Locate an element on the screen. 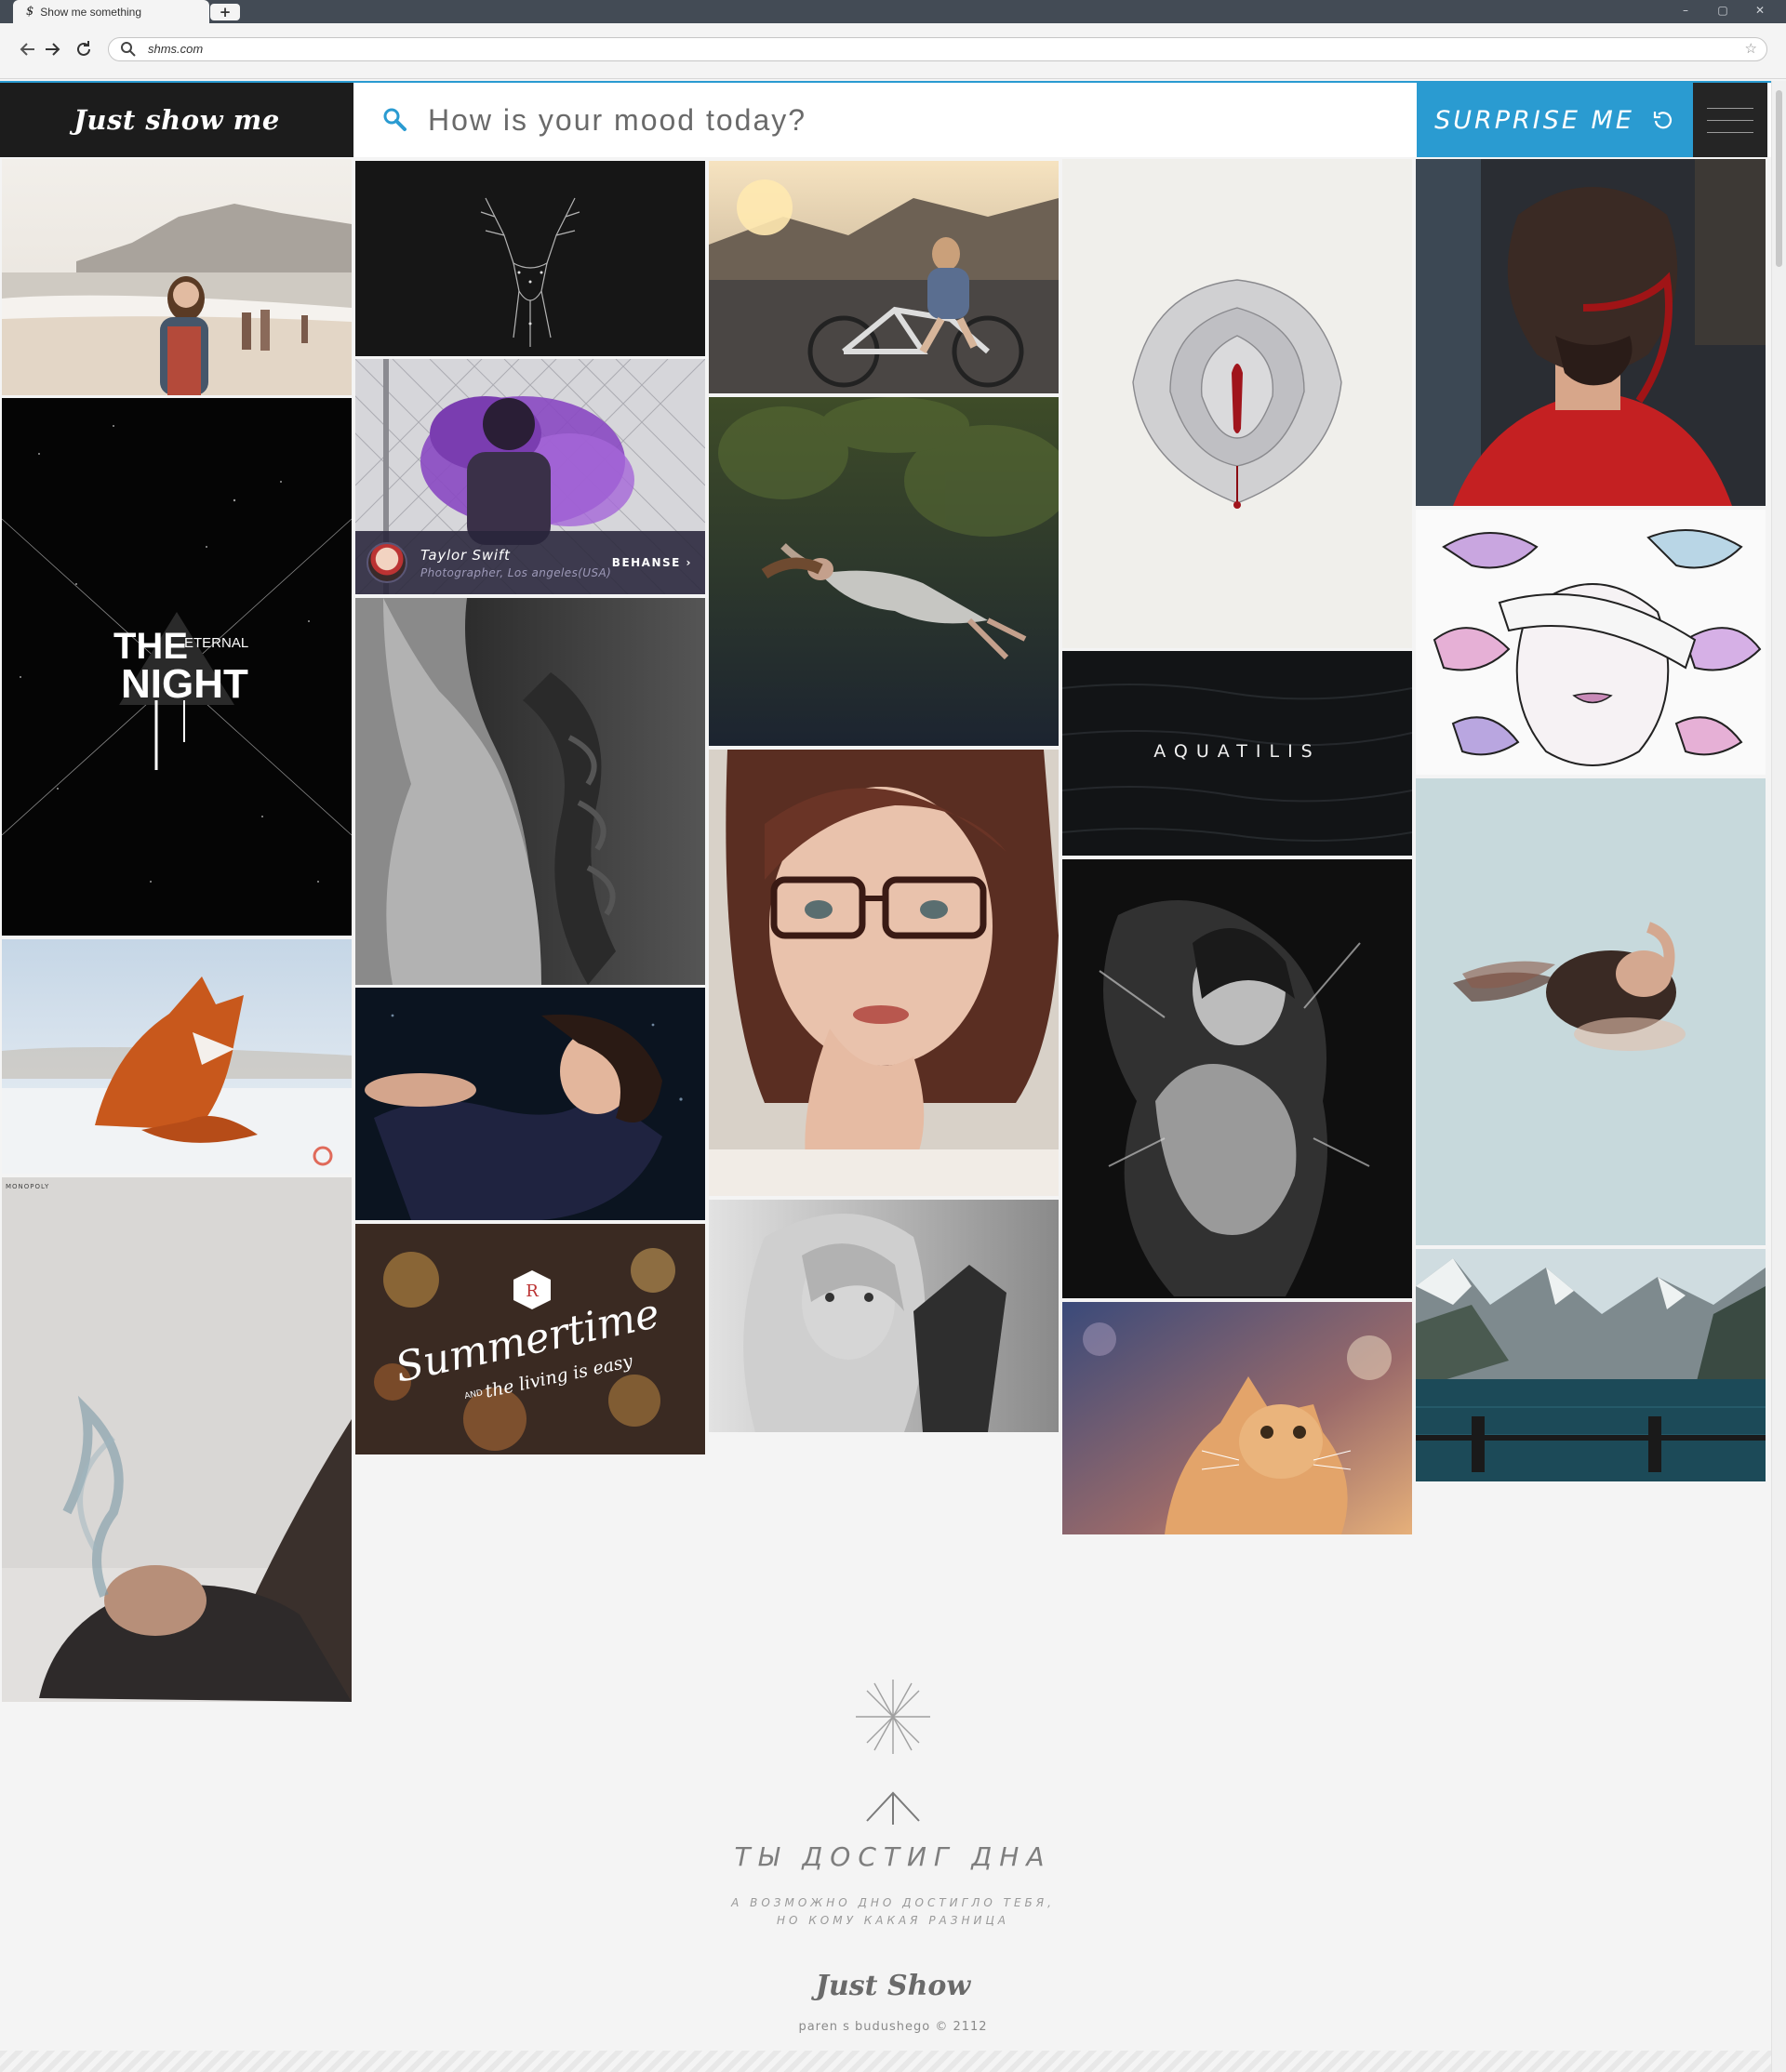 This screenshot has width=1786, height=2072. footer-subtitle-line2: НО КОМУ КАКАЯ РАЗНИЦА is located at coordinates (892, 1920).